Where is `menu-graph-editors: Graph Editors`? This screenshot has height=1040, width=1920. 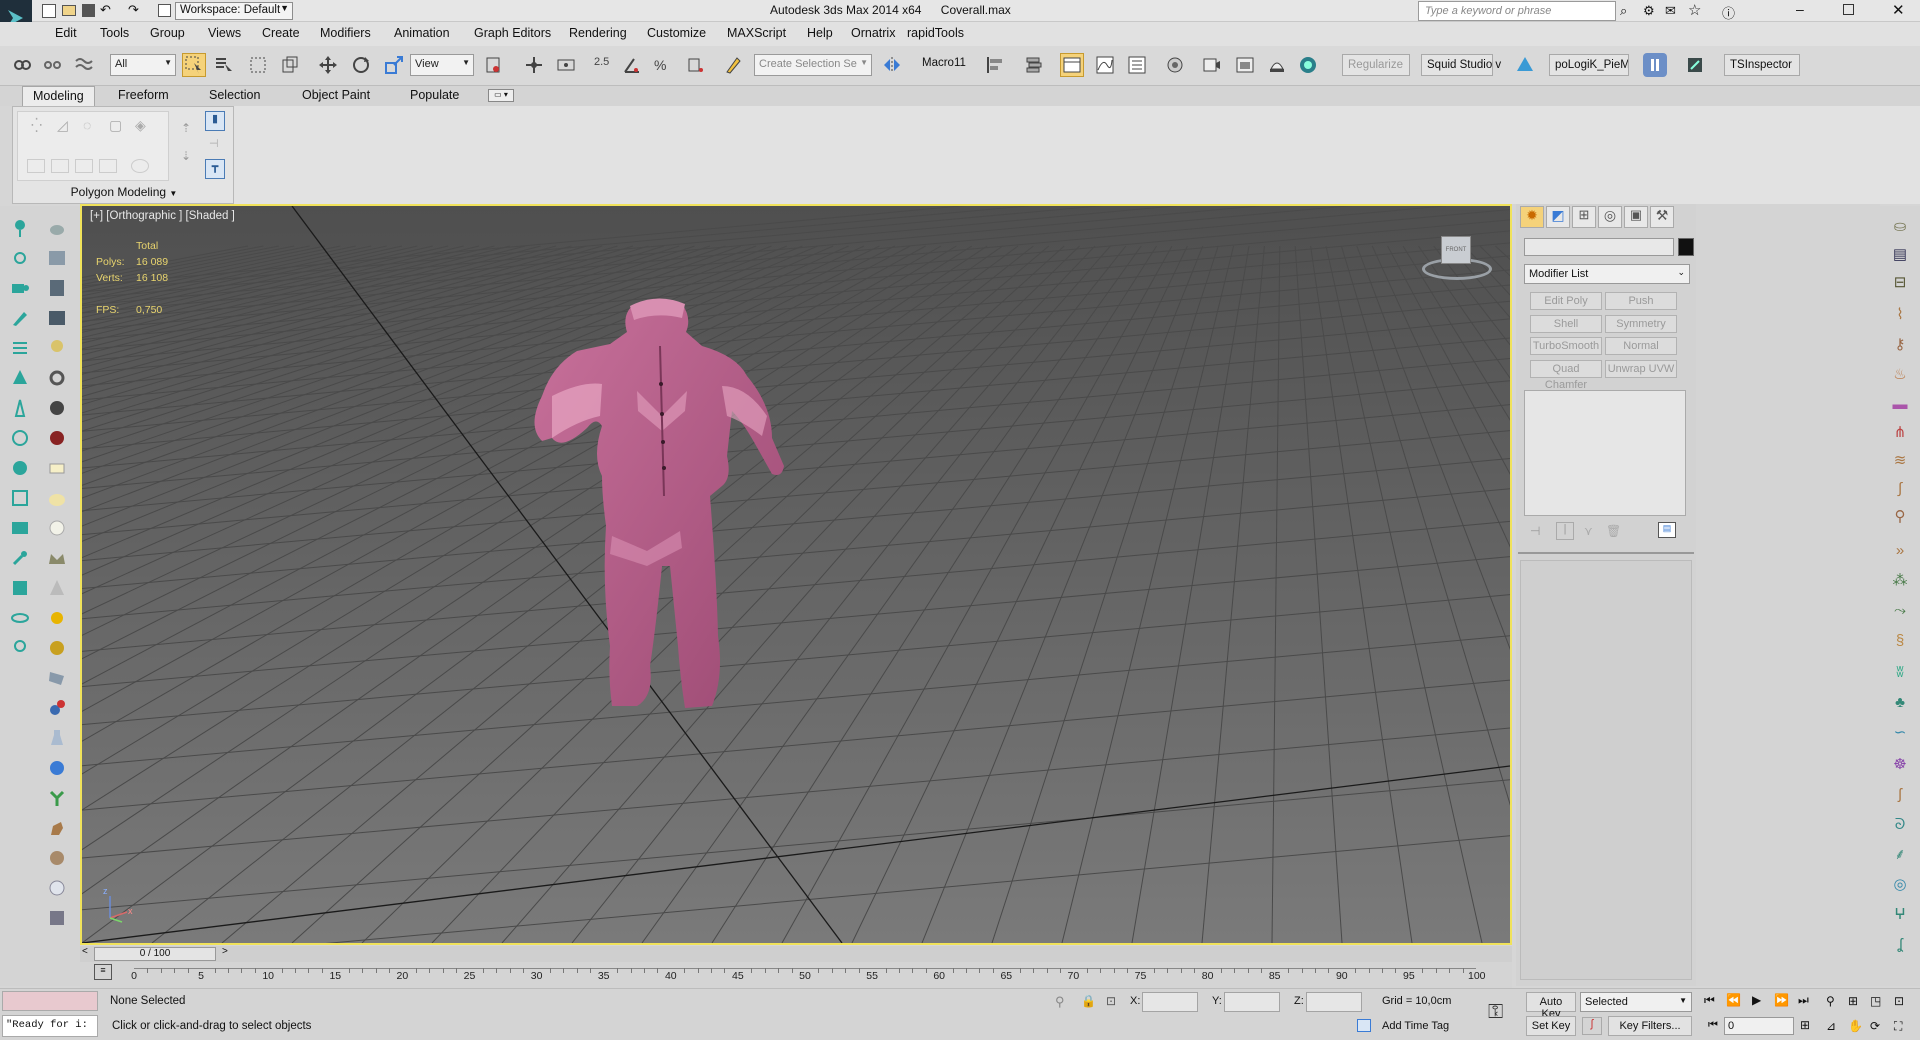
menu-graph-editors: Graph Editors is located at coordinates (512, 33).